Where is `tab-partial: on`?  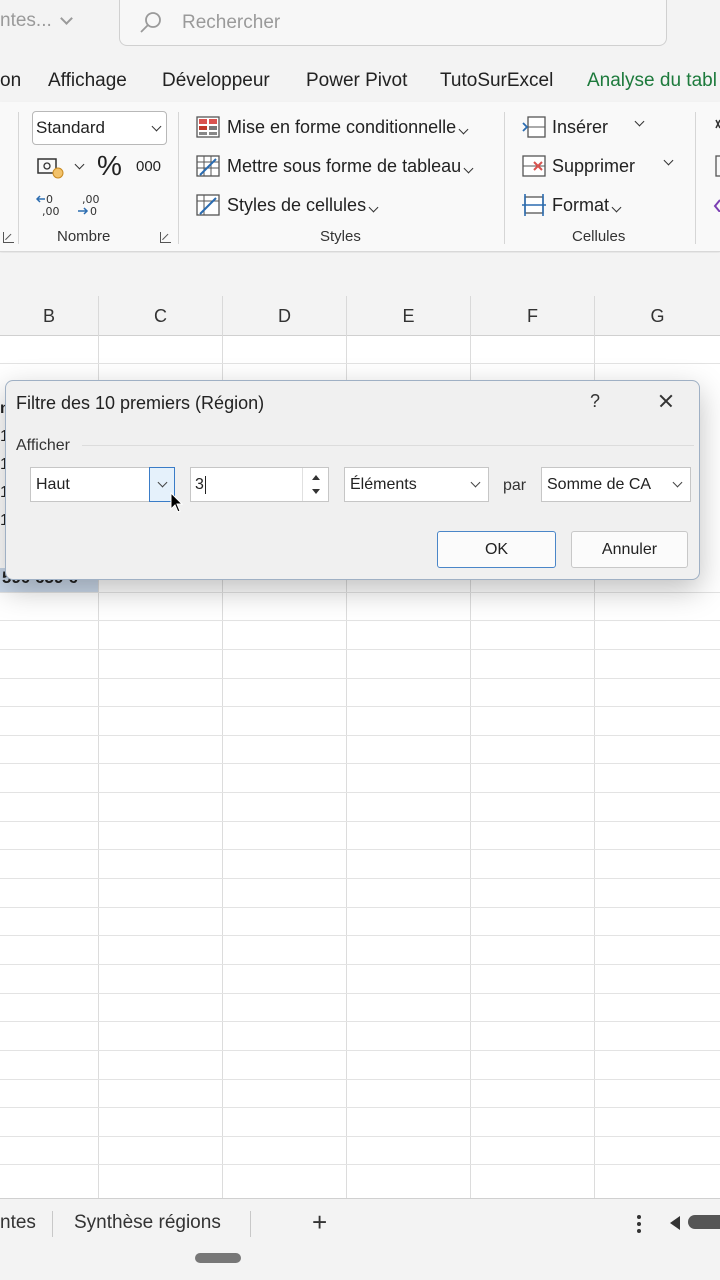
tab-partial: on is located at coordinates (10, 81).